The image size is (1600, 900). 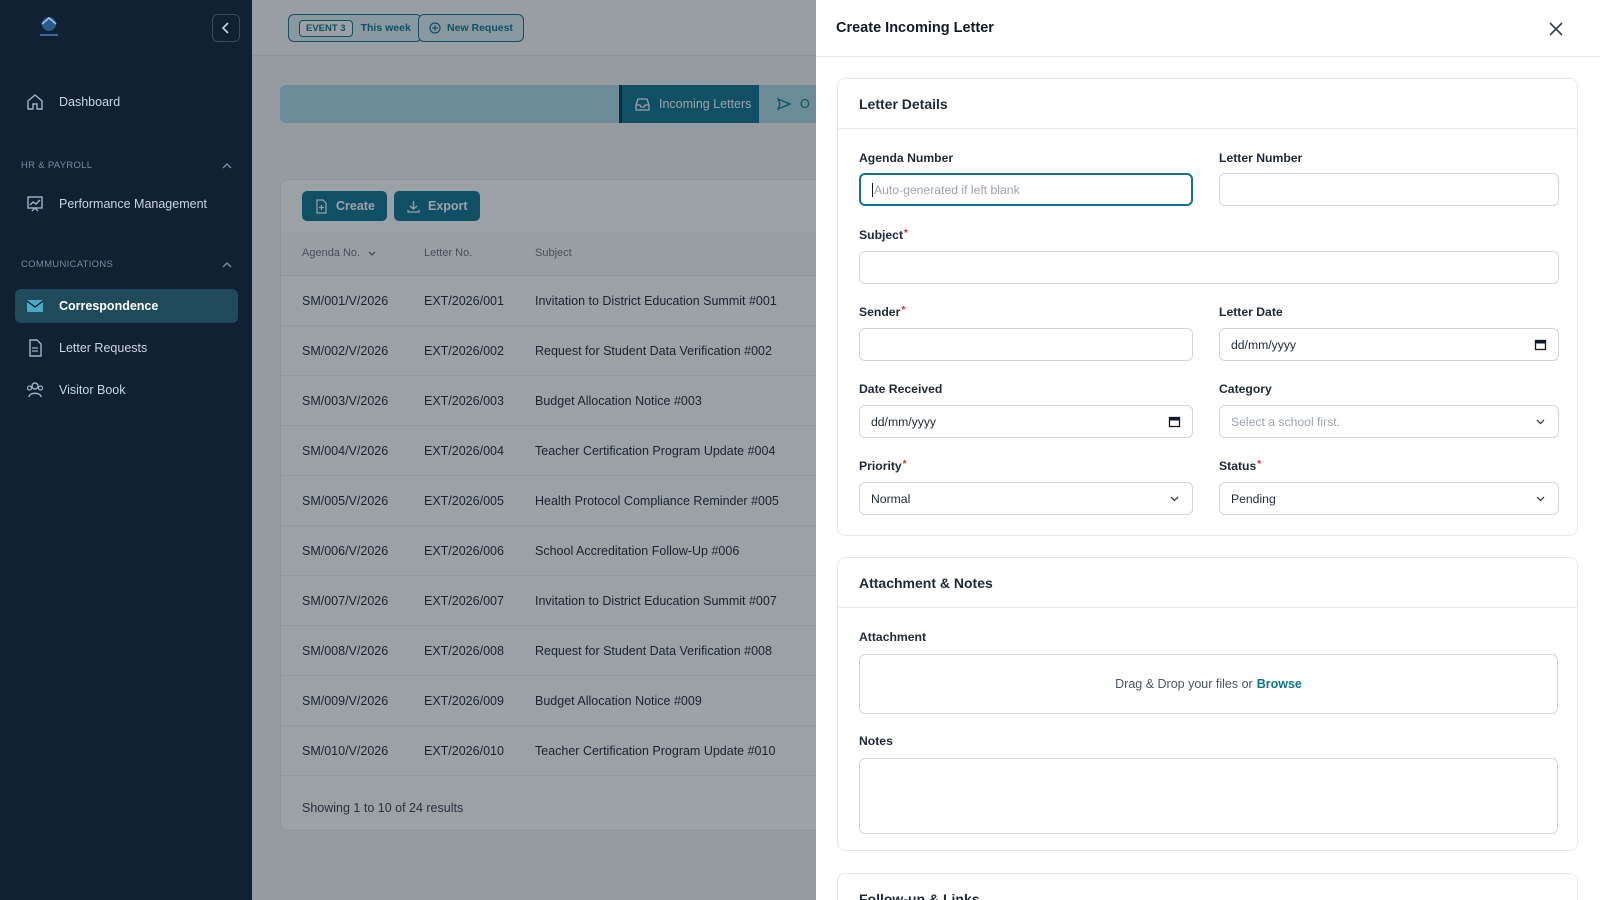 I want to click on section-label: COMMUNICATIONS, so click(x=67, y=264).